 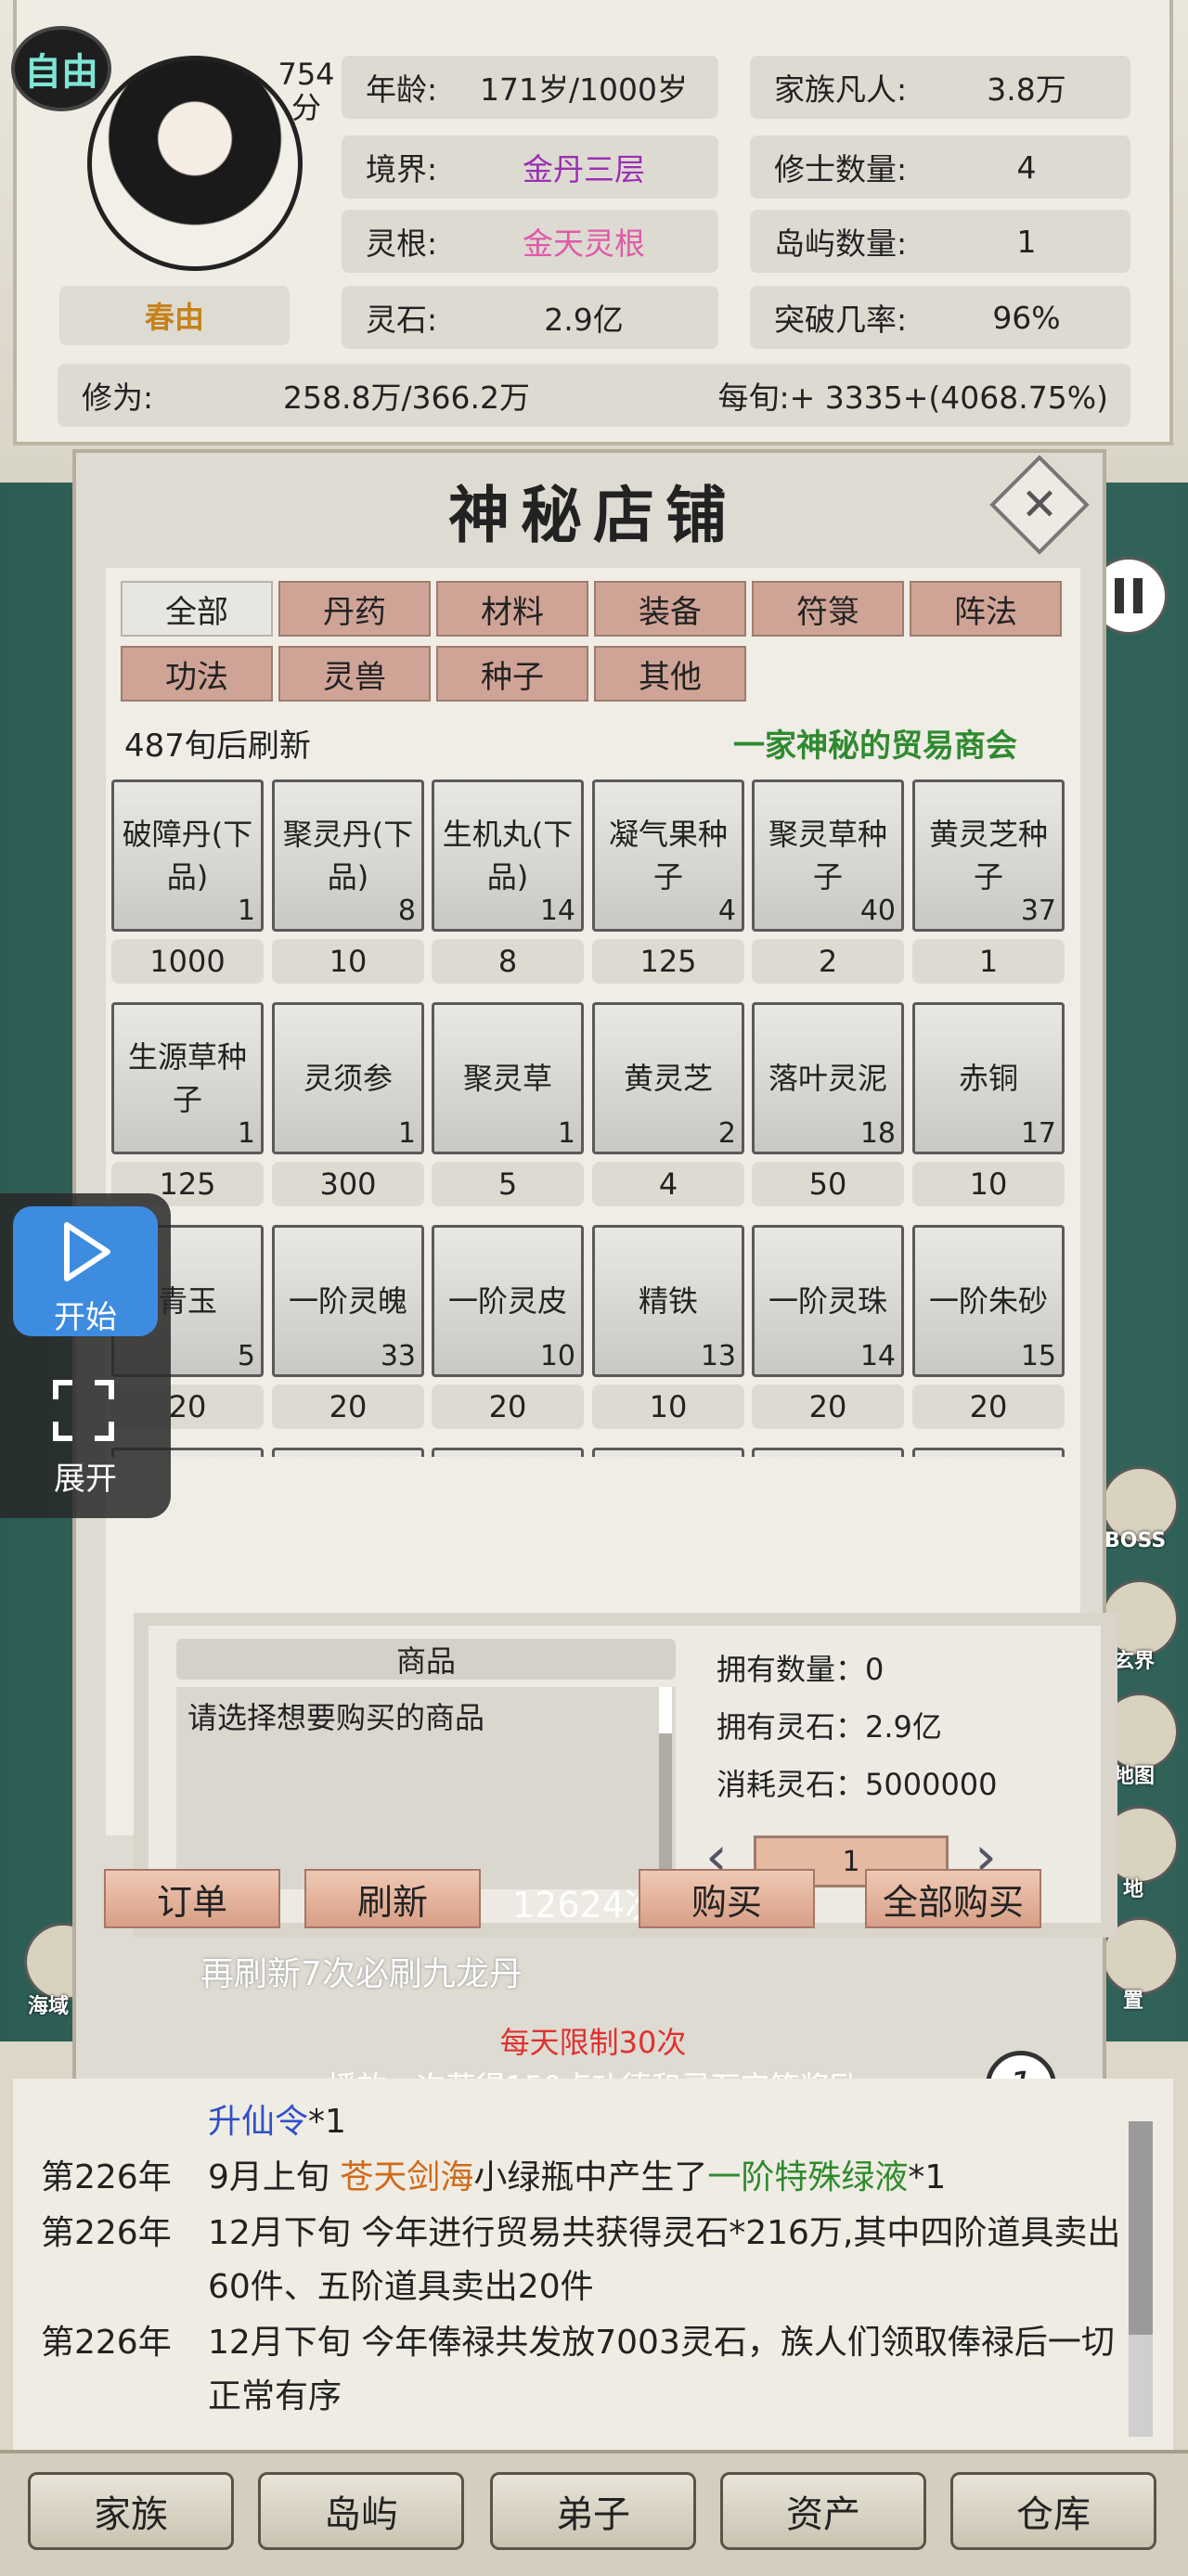 What do you see at coordinates (828, 609) in the screenshot?
I see `tab-talismans: 符箓` at bounding box center [828, 609].